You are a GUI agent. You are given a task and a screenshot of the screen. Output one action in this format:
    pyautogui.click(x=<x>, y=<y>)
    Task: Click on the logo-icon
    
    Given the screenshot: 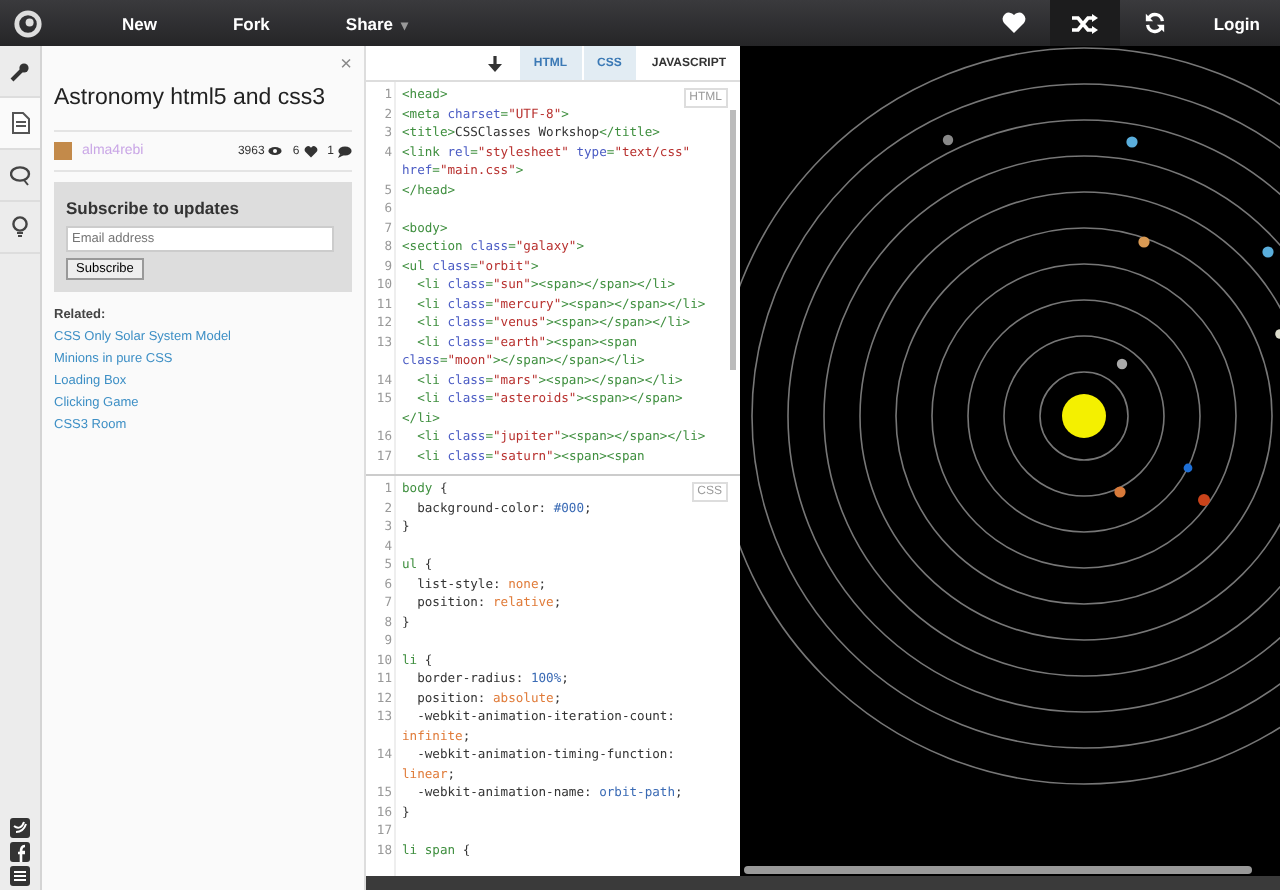 What is the action you would take?
    pyautogui.click(x=28, y=23)
    